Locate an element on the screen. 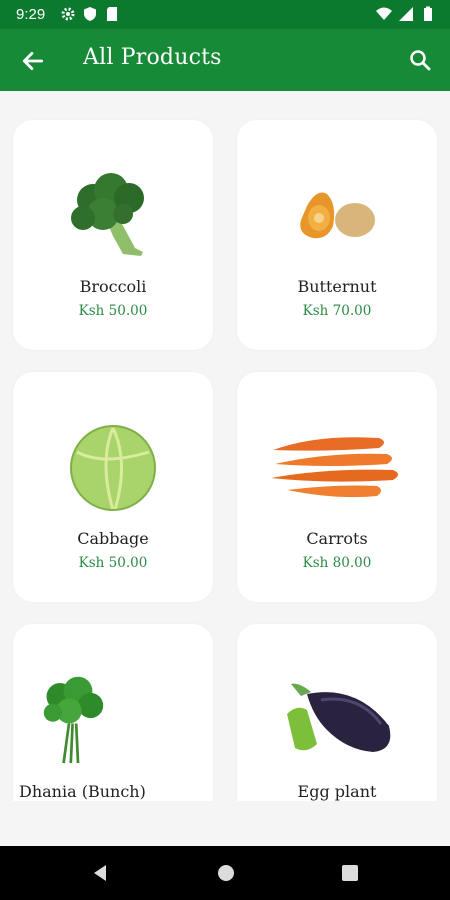 Image resolution: width=450 pixels, height=900 pixels. gear-icon is located at coordinates (68, 14).